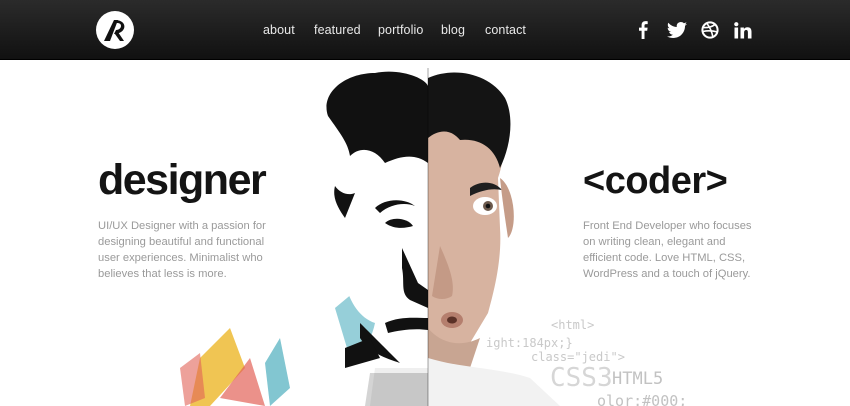 This screenshot has width=850, height=406. What do you see at coordinates (400, 30) in the screenshot?
I see `nav-portfolio: portfolio` at bounding box center [400, 30].